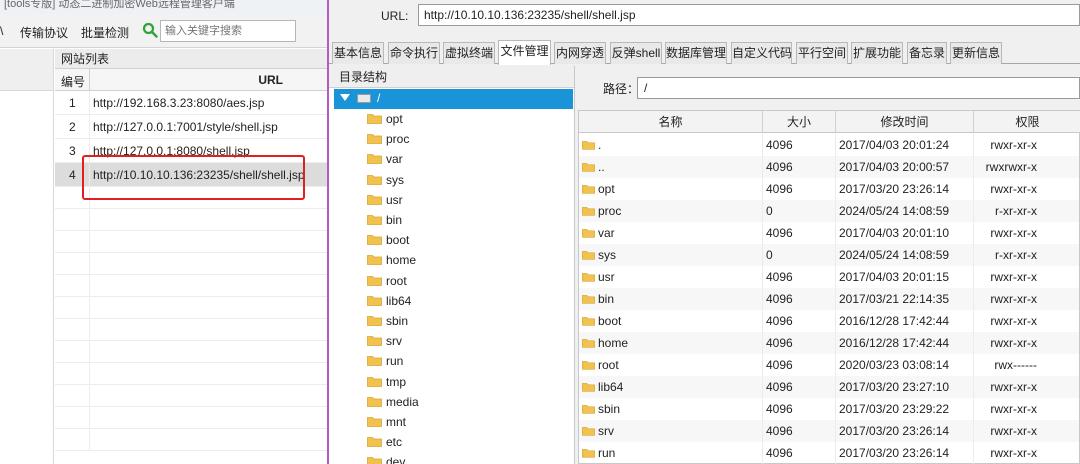 The height and width of the screenshot is (464, 1080). I want to click on file-row: proc 0 2024/05/24 14:08:59 r-xr-xr-x, so click(829, 211).